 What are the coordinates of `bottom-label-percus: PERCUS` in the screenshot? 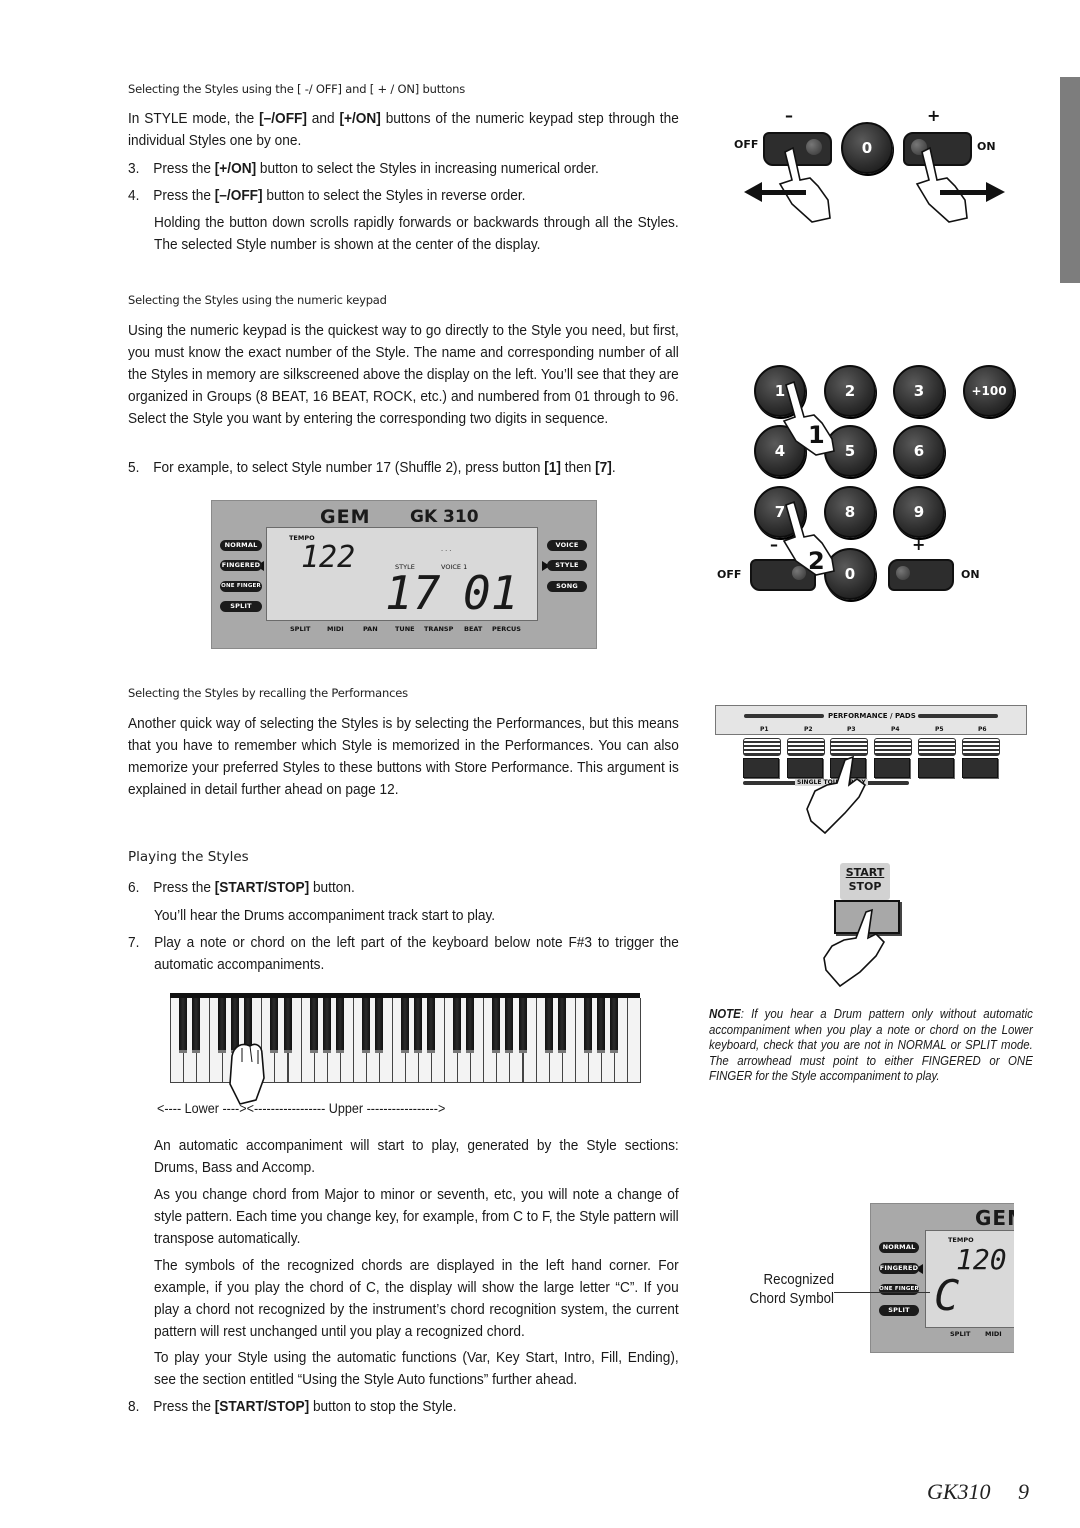 It's located at (506, 629).